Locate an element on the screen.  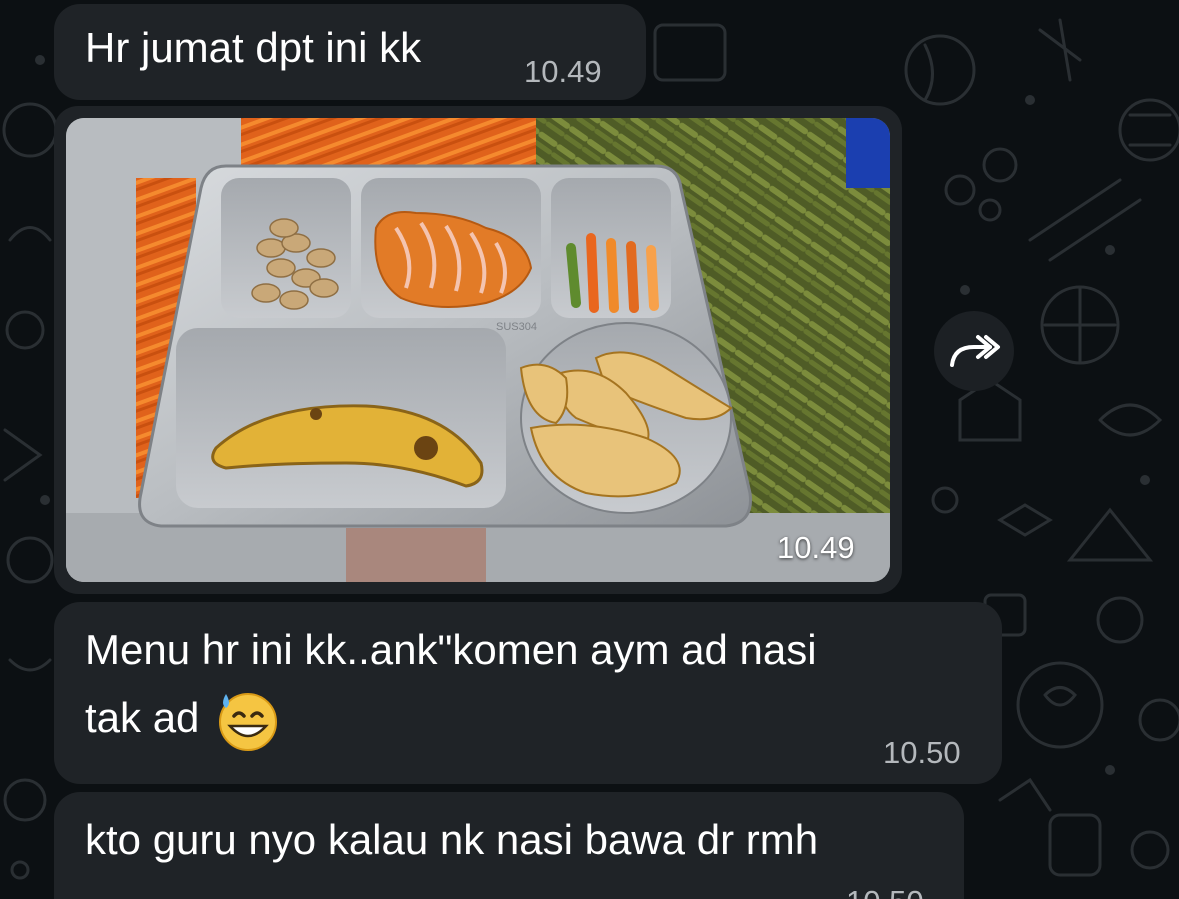
message-text: Hr jumat dpt ini kk is located at coordinates (253, 47).